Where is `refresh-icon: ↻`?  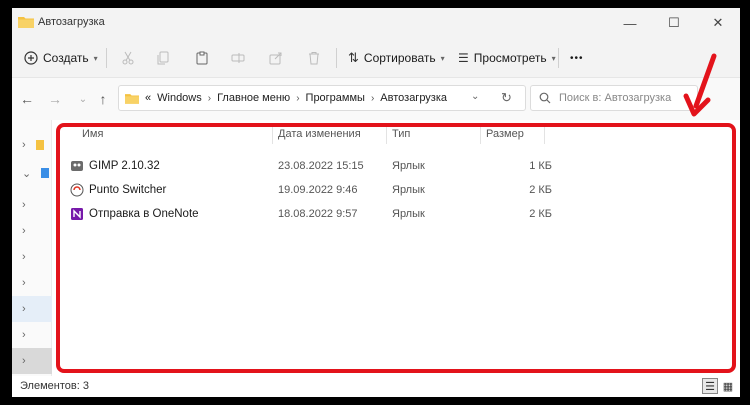
refresh-icon: ↻ is located at coordinates (506, 98).